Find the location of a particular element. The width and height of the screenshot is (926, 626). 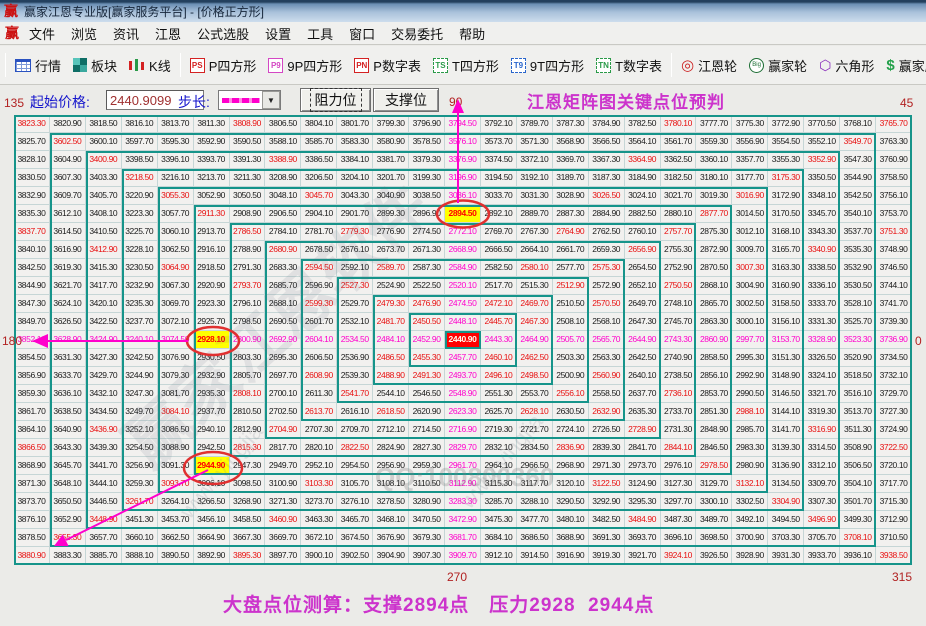

gann-cell: 3840.10 is located at coordinates (32, 250).